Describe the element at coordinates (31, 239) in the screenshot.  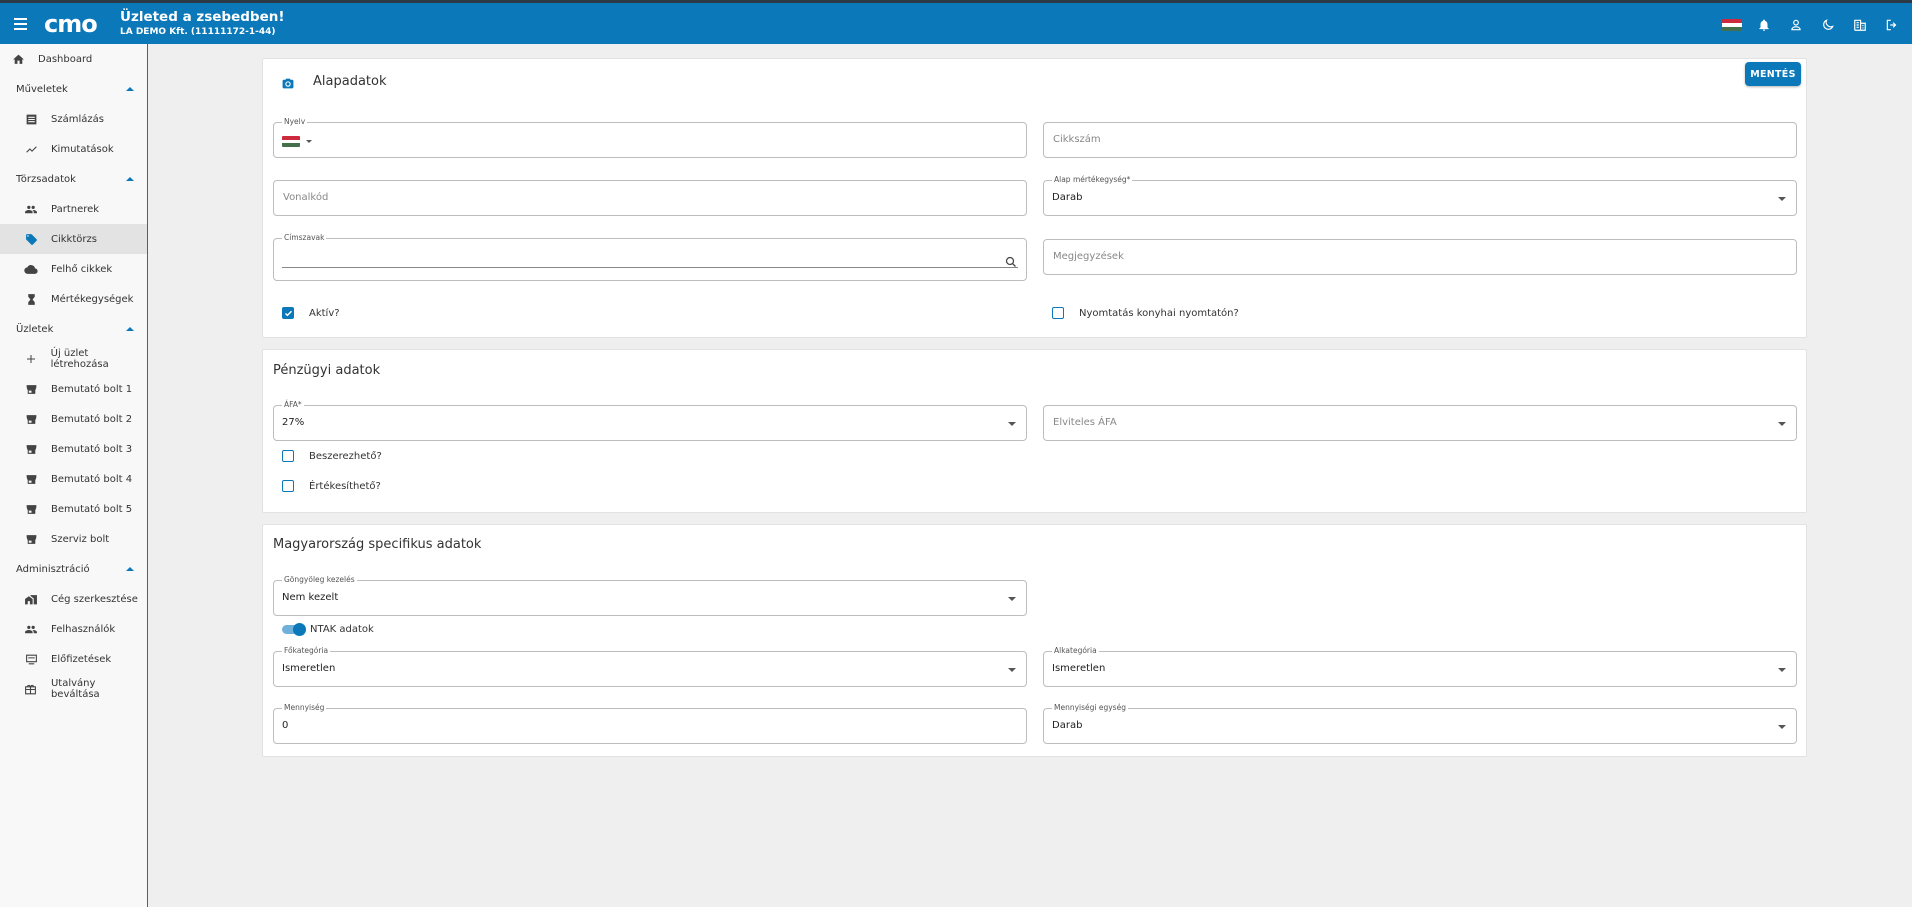
I see `tag-icon` at that location.